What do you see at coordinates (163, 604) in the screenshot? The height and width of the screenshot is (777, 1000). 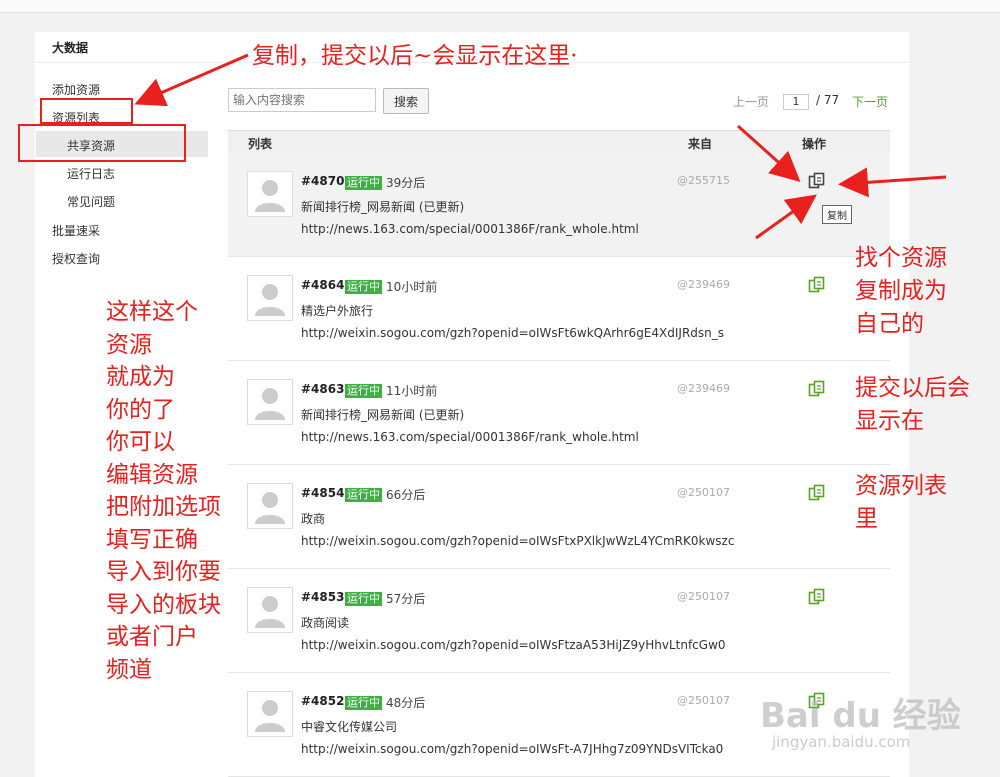 I see `annotation-left-line: 导入的板块` at bounding box center [163, 604].